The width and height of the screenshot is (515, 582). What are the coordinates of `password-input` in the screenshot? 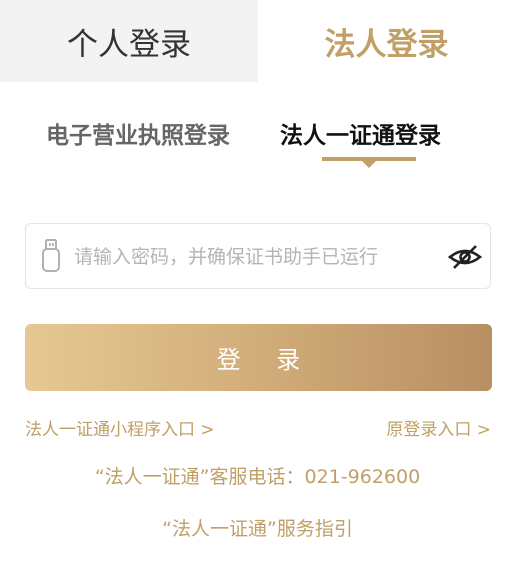 It's located at (254, 257).